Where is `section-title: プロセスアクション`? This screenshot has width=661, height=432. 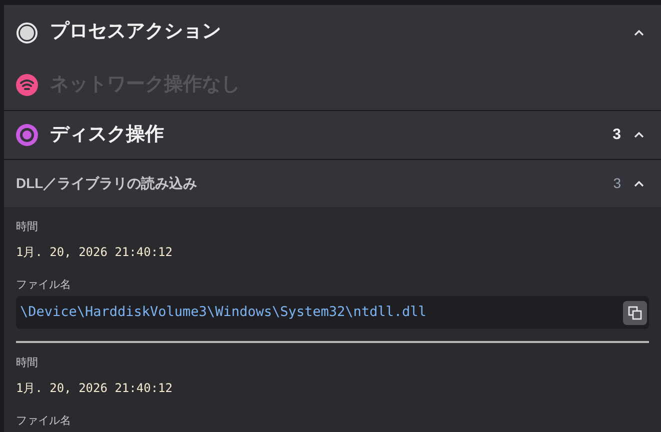
section-title: プロセスアクション is located at coordinates (135, 32).